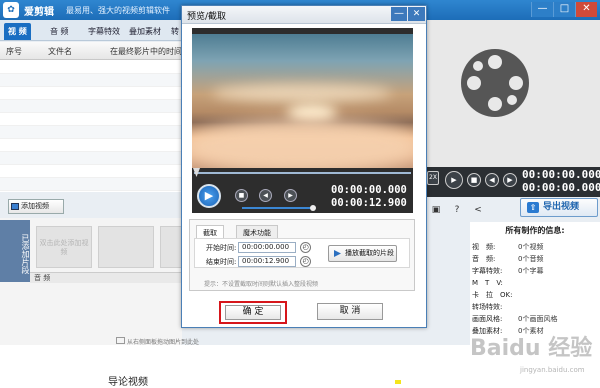 The width and height of the screenshot is (600, 388). Describe the element at coordinates (221, 262) in the screenshot. I see `end-time-label: 结束时间:` at that location.